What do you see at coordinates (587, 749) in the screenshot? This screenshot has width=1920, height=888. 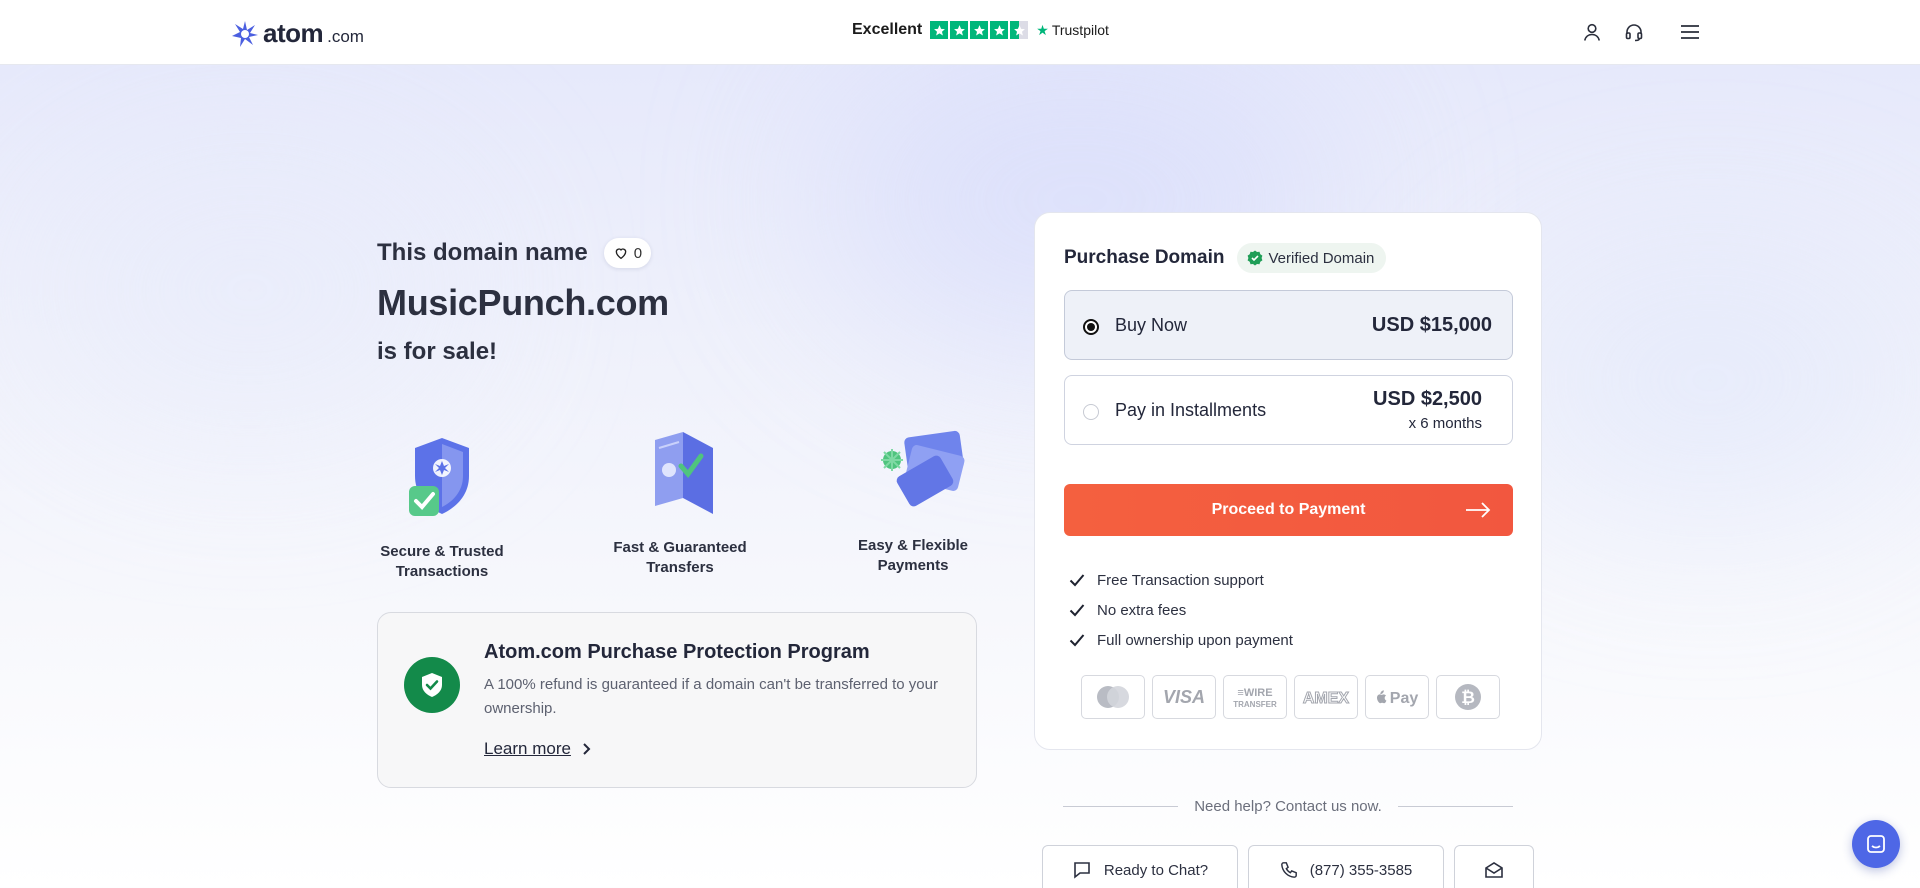 I see `chevron-right-icon` at bounding box center [587, 749].